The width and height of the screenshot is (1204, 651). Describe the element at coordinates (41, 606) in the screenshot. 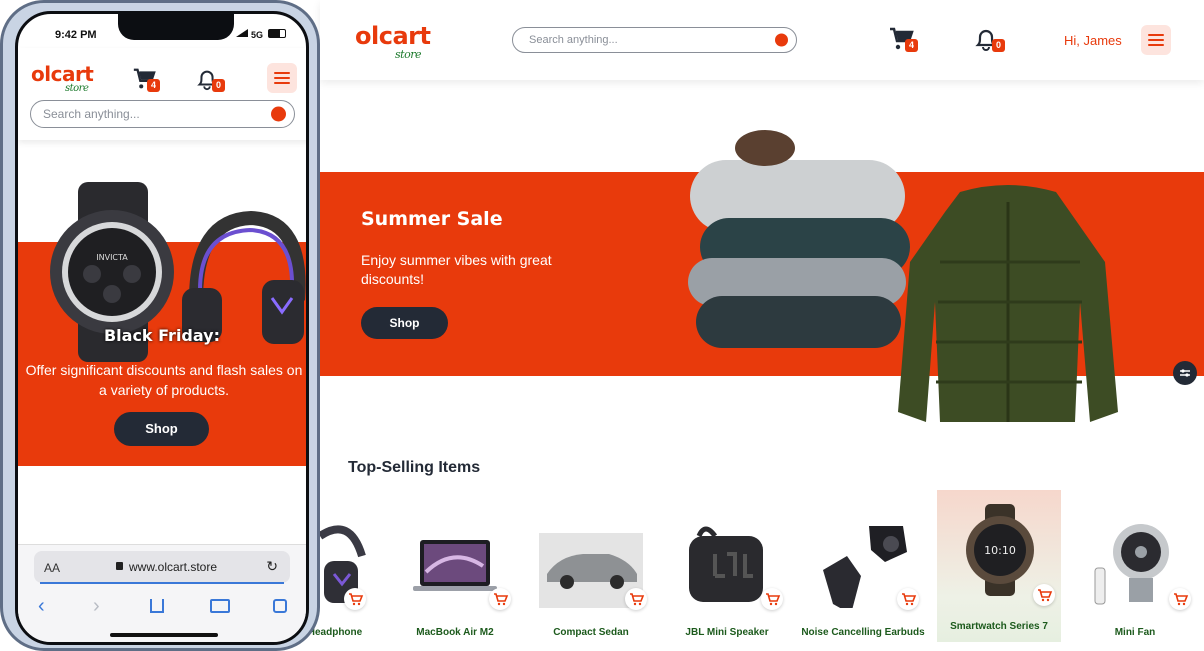

I see `back-icon: ‹` at that location.